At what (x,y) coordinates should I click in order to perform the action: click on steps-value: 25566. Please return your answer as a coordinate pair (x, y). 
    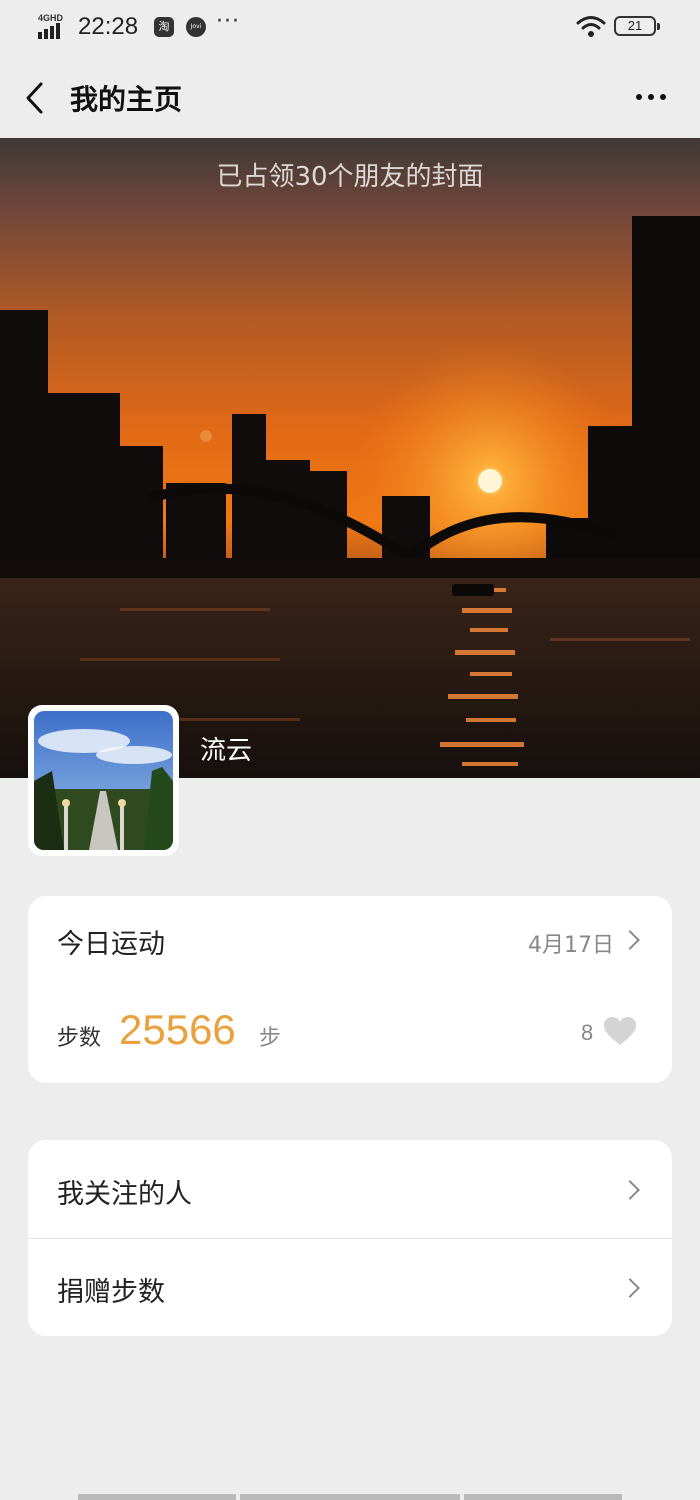
    Looking at the image, I should click on (177, 1029).